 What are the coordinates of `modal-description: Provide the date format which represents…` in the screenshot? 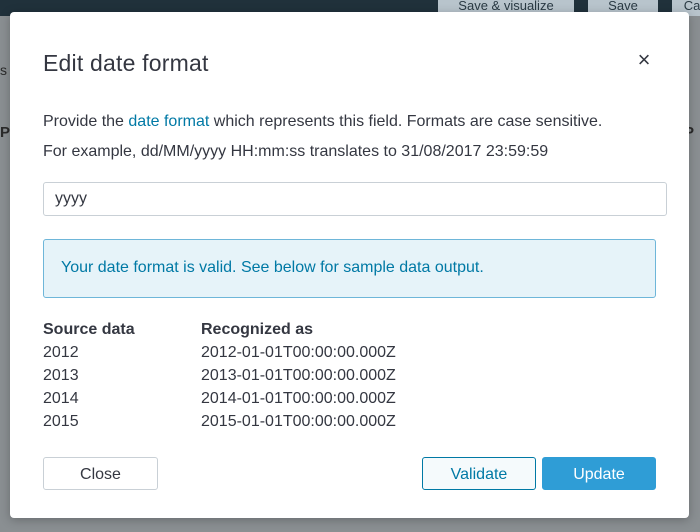 It's located at (353, 122).